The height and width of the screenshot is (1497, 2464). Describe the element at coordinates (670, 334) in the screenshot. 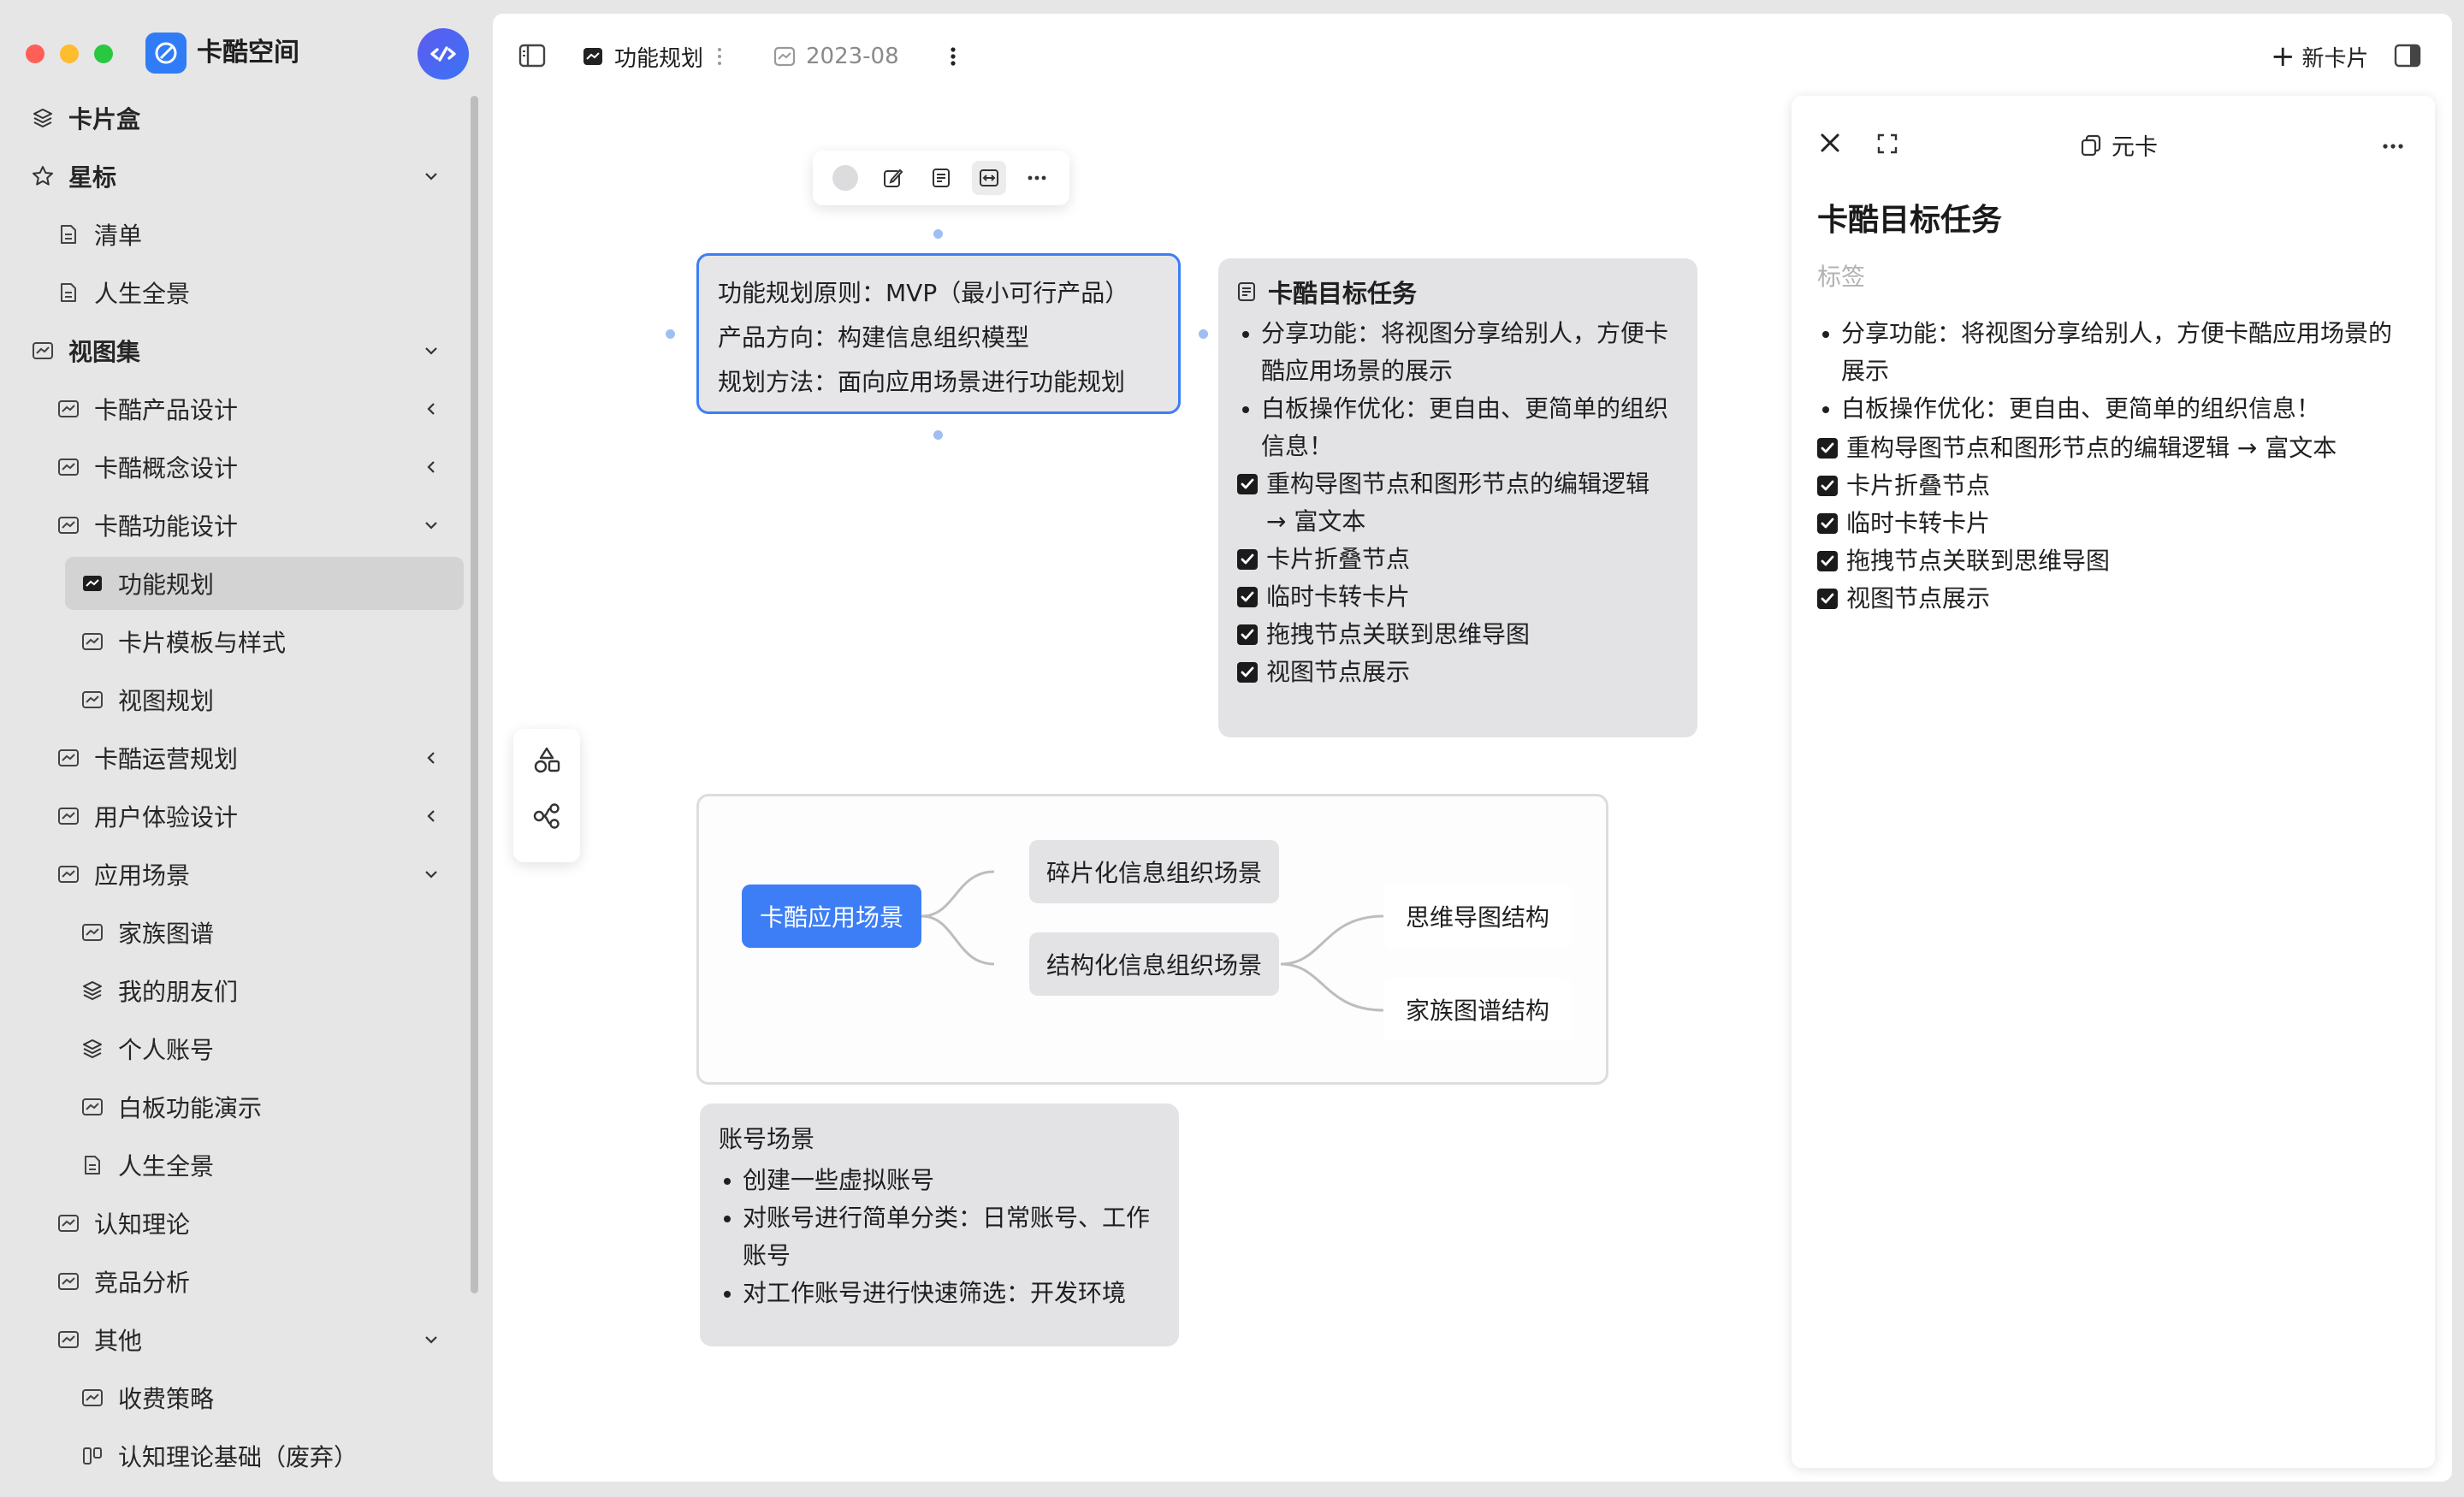

I see `connector-dot-left` at that location.